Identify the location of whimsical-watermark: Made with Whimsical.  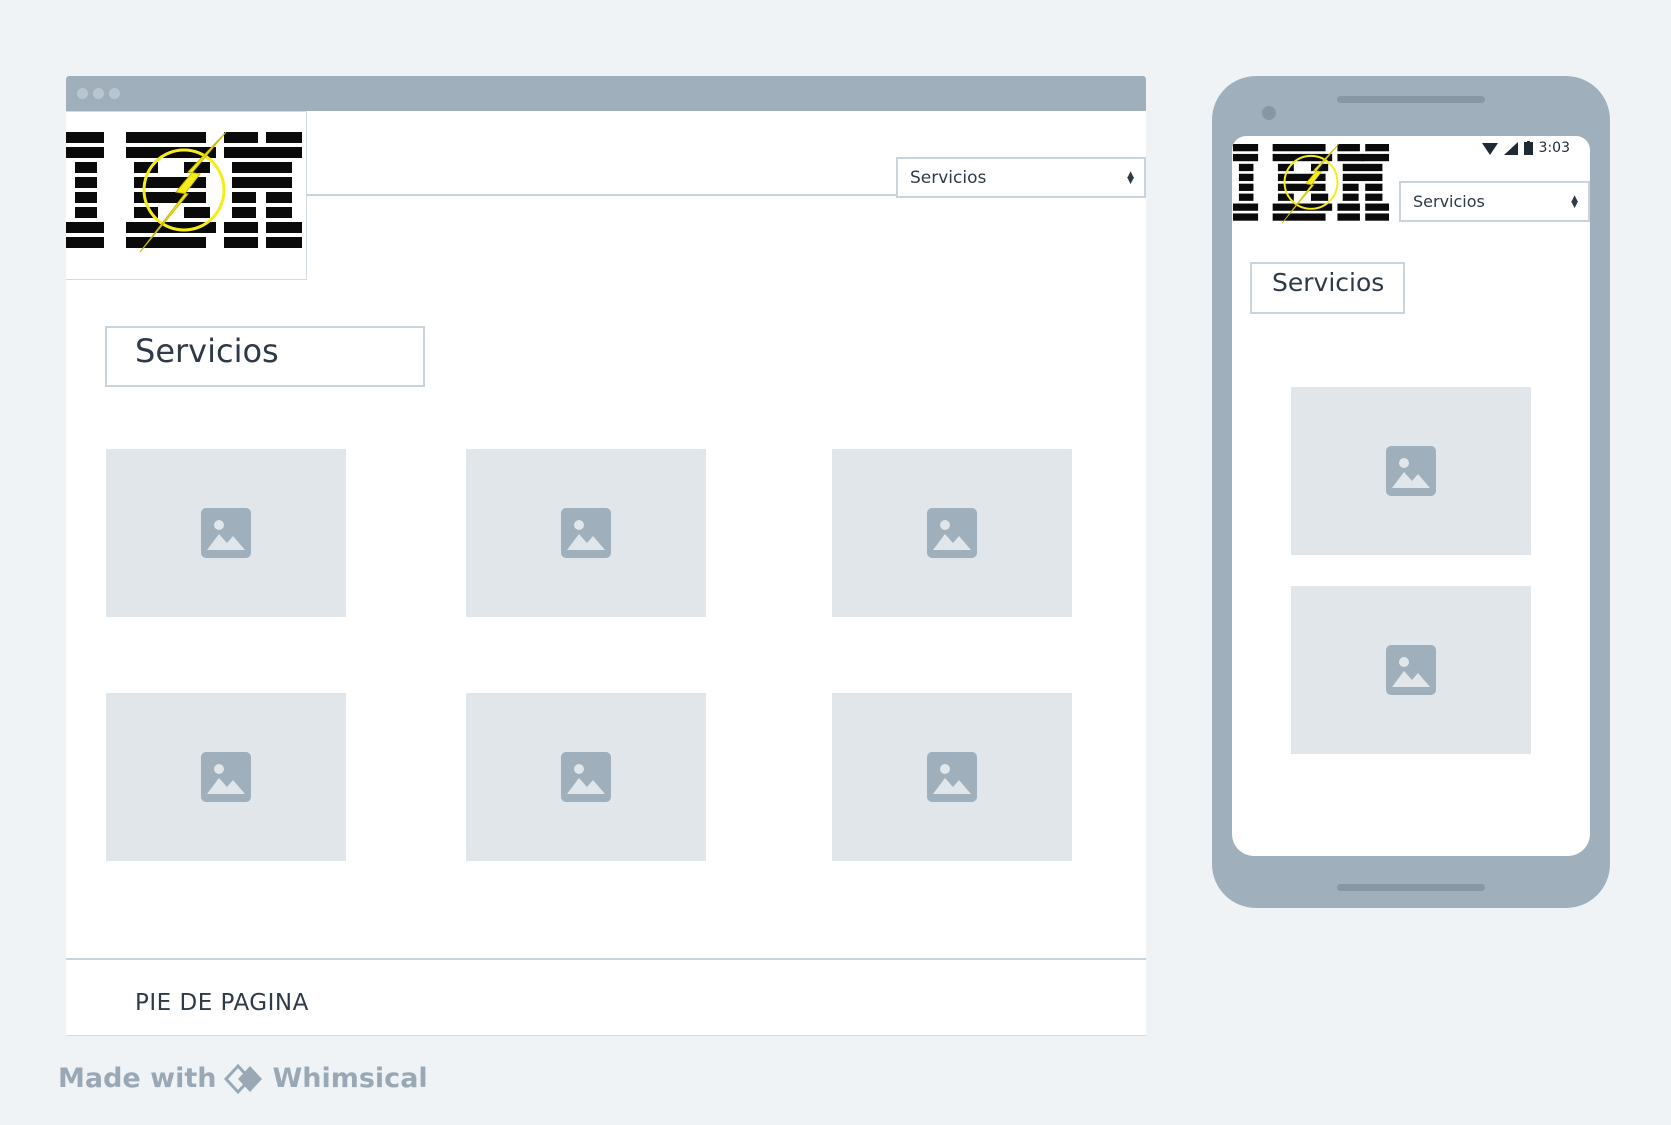
(243, 1078).